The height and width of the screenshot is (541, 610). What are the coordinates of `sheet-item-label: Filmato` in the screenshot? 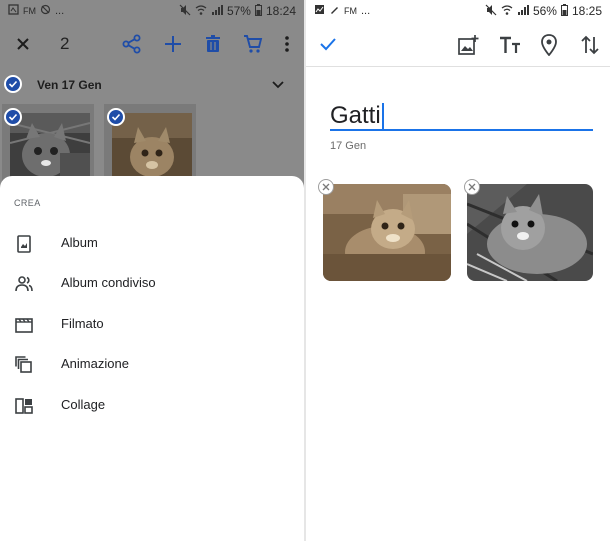 It's located at (82, 323).